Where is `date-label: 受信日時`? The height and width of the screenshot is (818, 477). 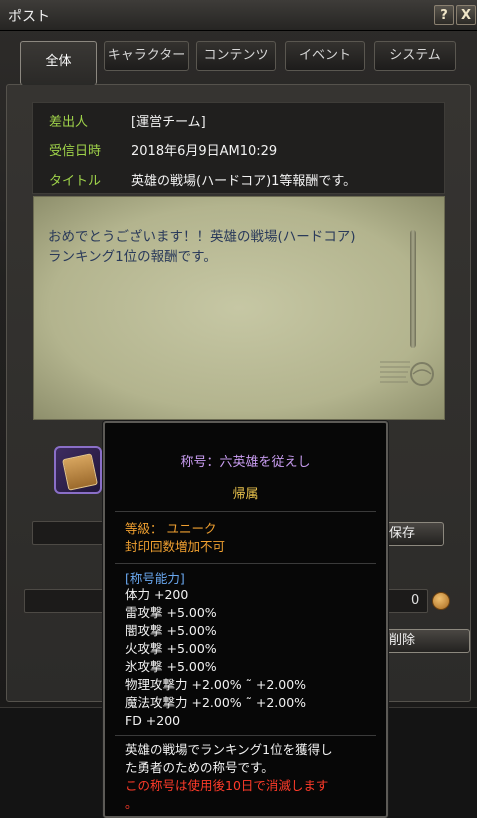 date-label: 受信日時 is located at coordinates (75, 151).